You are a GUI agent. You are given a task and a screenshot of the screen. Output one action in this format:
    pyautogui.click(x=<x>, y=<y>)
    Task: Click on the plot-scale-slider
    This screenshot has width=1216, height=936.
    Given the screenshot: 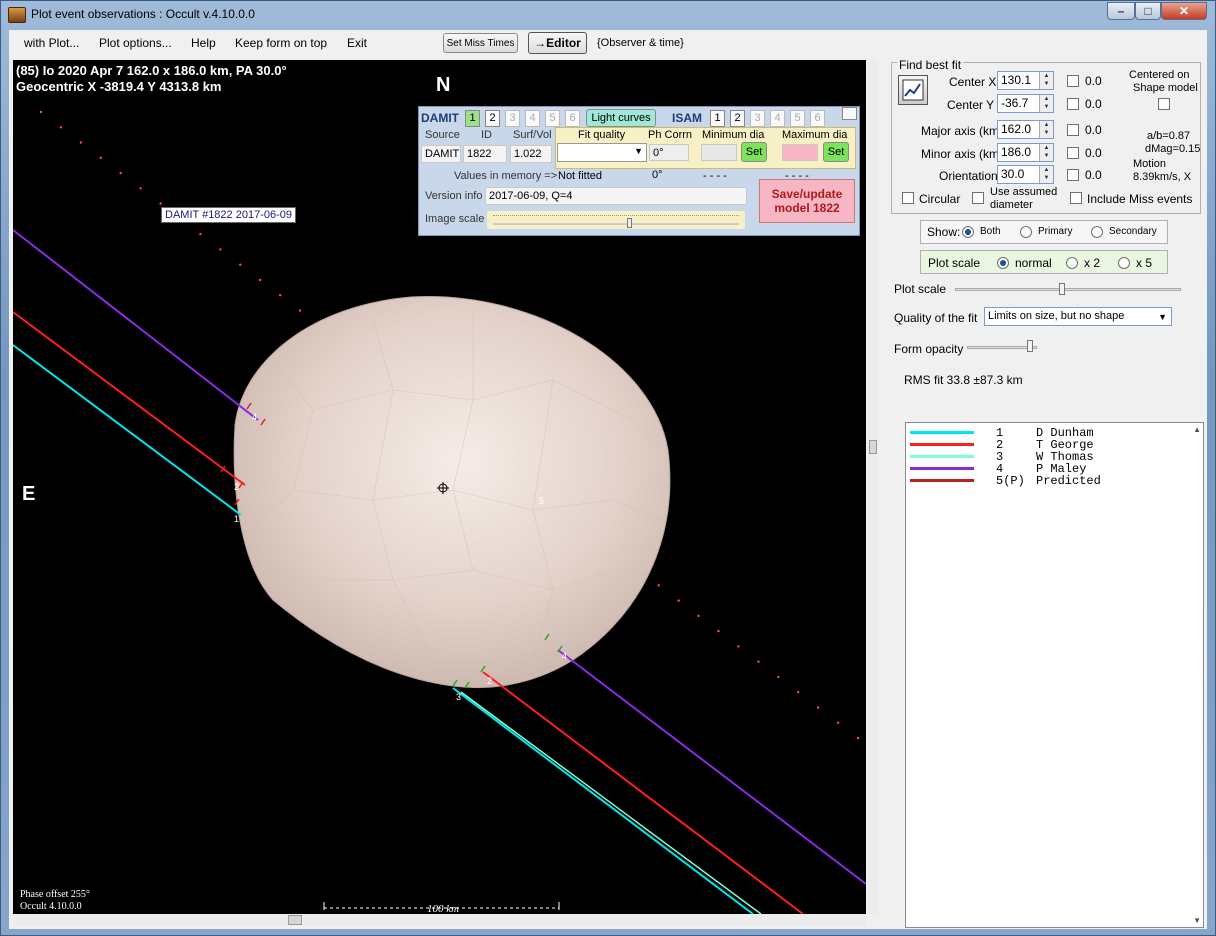 What is the action you would take?
    pyautogui.click(x=1068, y=289)
    